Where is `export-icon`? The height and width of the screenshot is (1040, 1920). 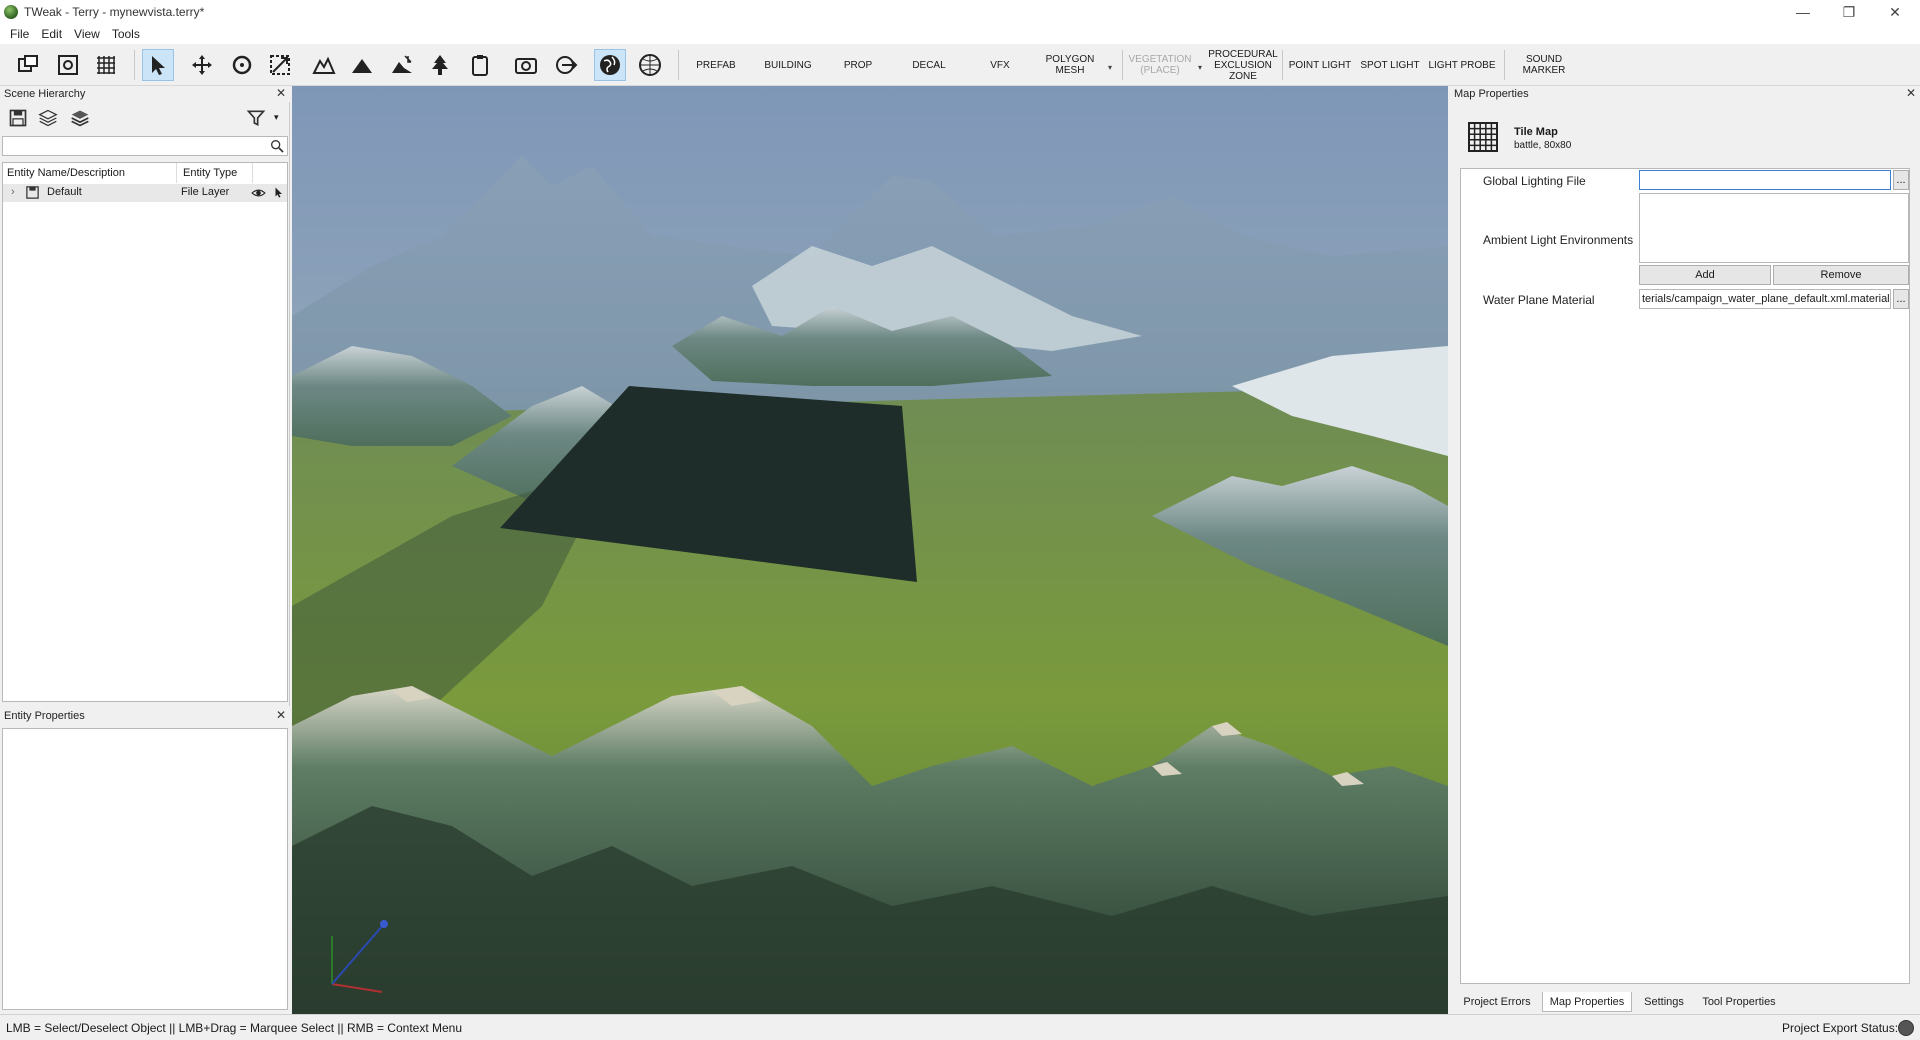 export-icon is located at coordinates (566, 65).